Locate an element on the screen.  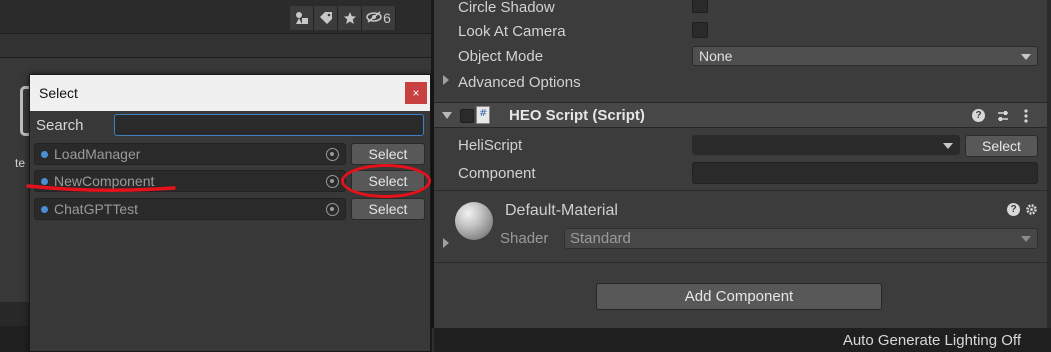
object-name: ChatGPTTest is located at coordinates (96, 209).